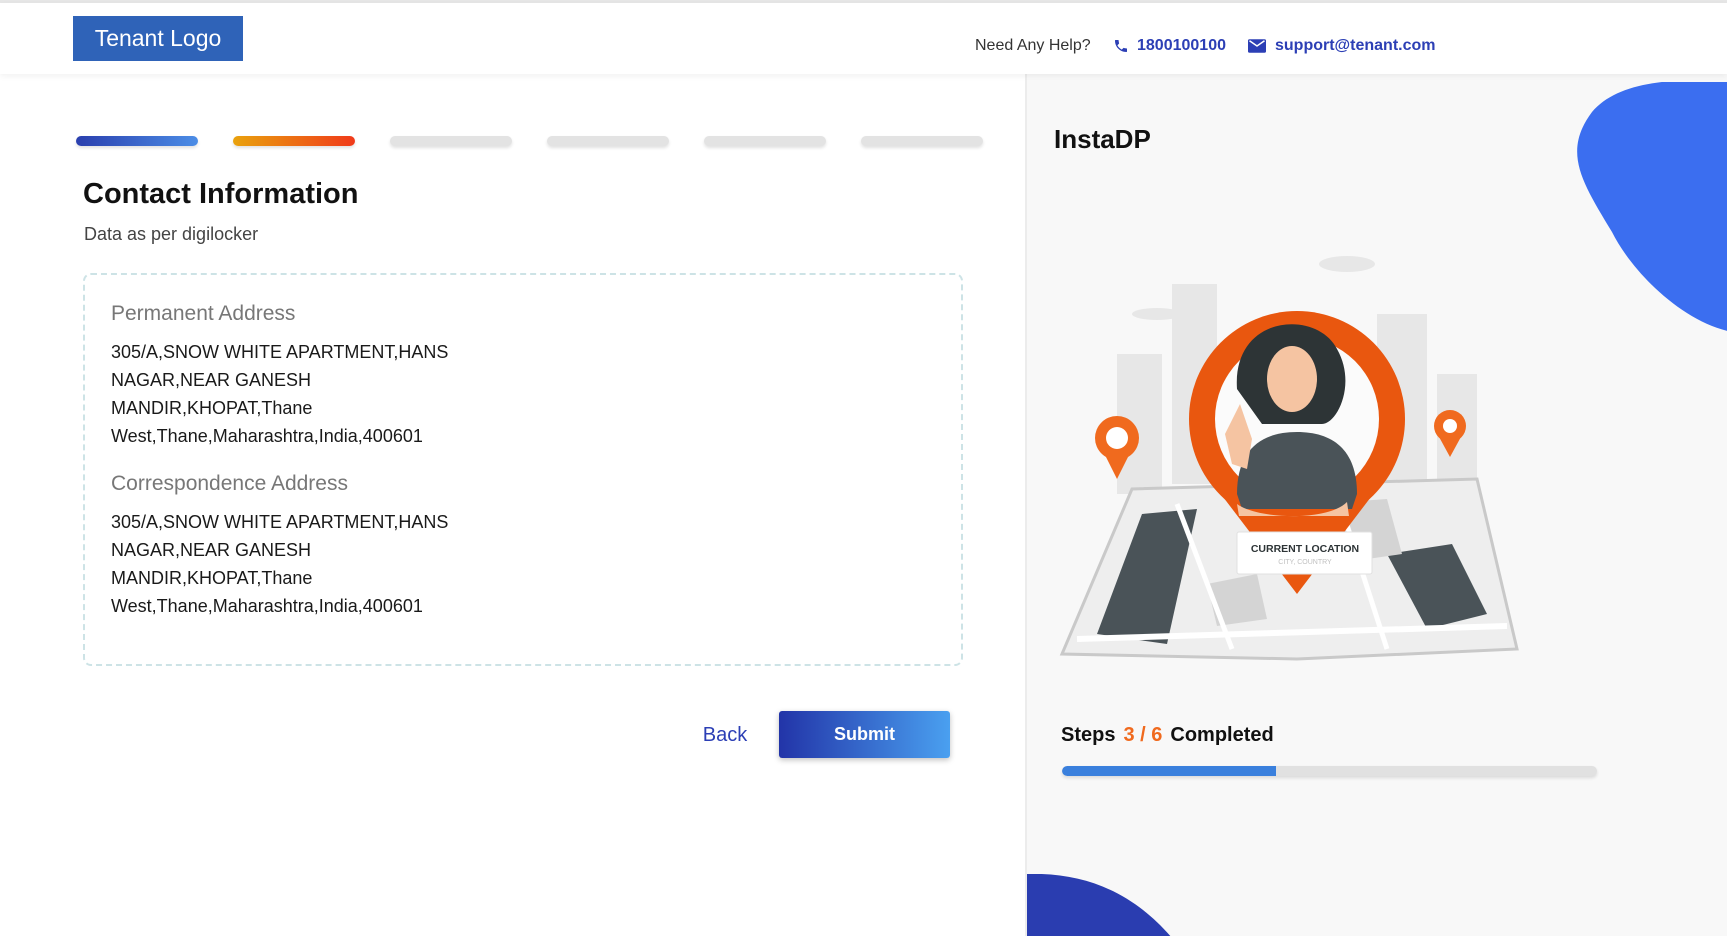 The height and width of the screenshot is (936, 1727). I want to click on decorative-blob-bottom, so click(1099, 905).